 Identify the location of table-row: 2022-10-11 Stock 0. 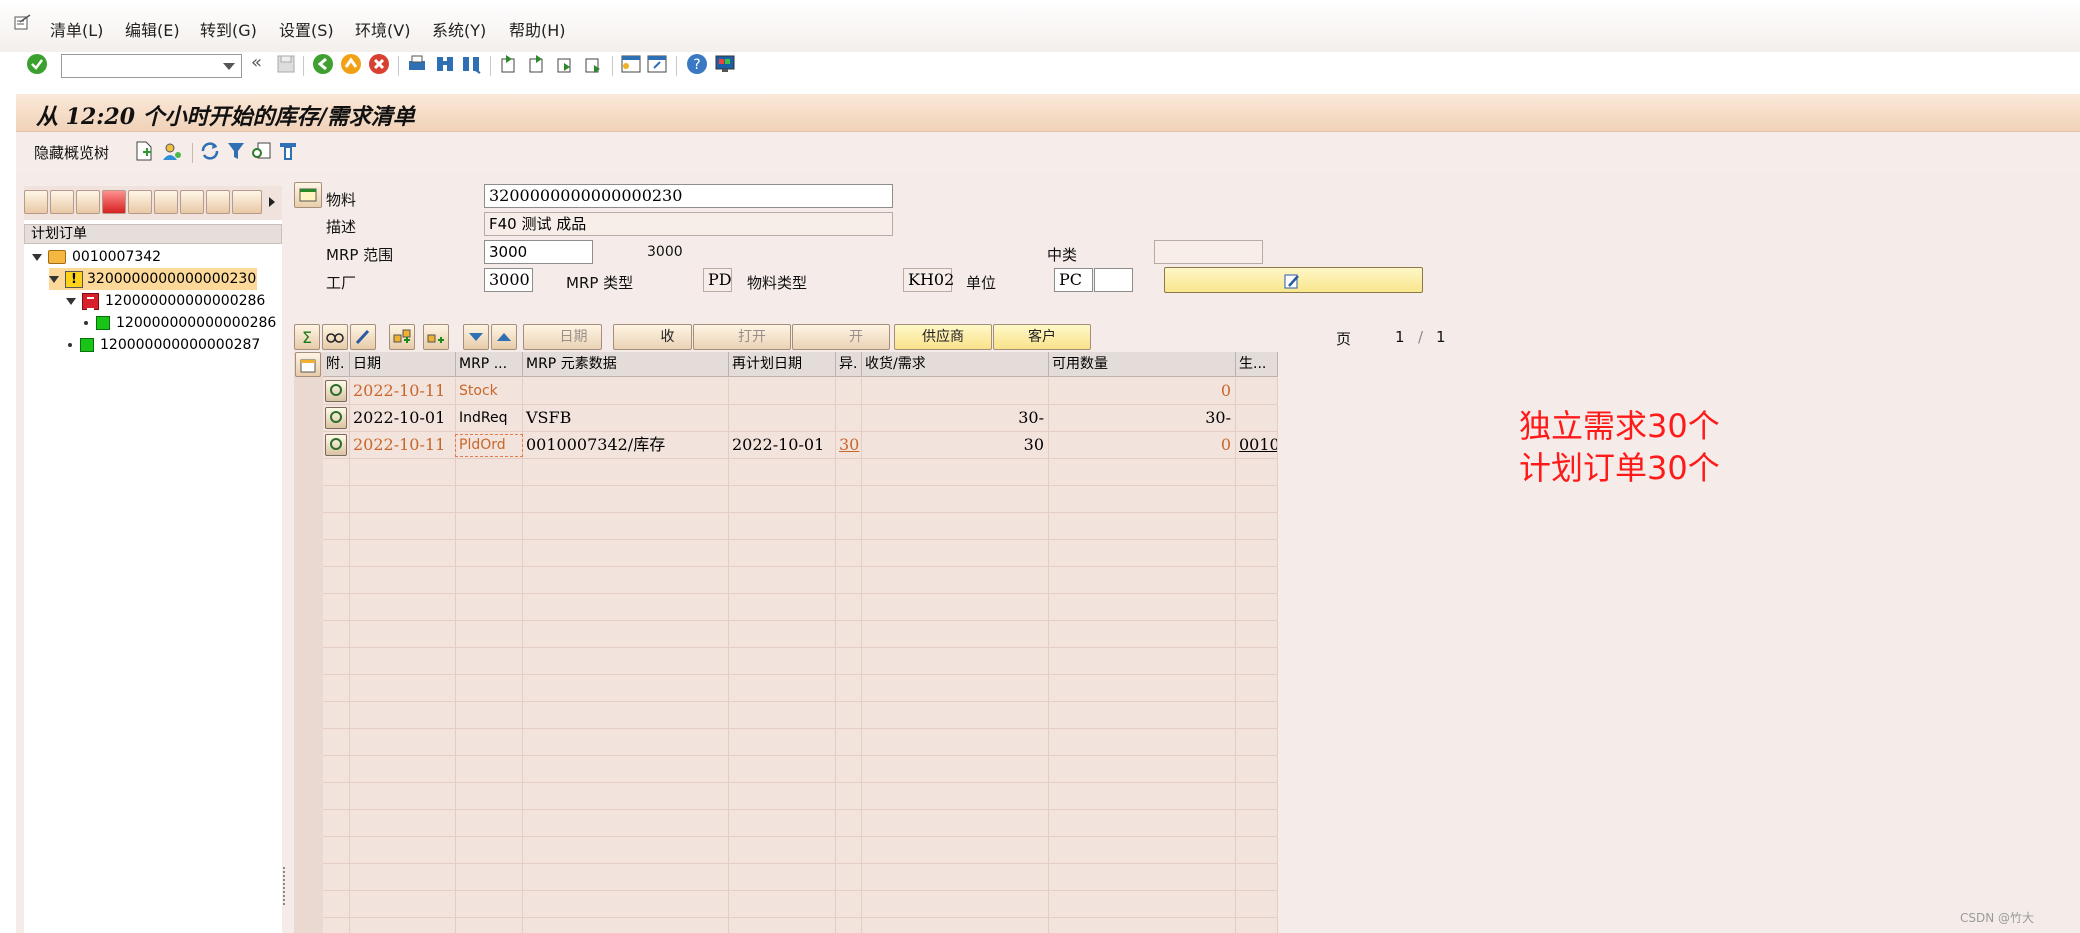
(800, 391).